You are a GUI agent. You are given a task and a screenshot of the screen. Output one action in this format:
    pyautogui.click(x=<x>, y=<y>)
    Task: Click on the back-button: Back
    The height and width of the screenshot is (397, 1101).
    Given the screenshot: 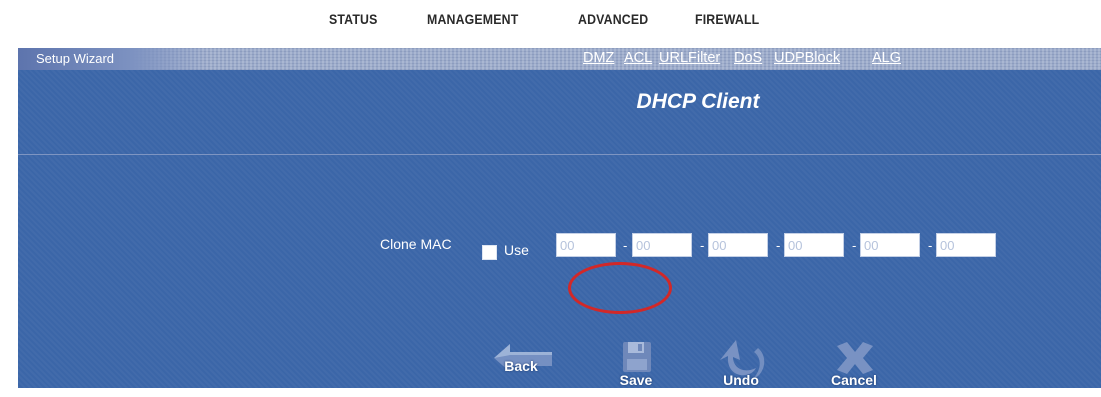 What is the action you would take?
    pyautogui.click(x=521, y=363)
    